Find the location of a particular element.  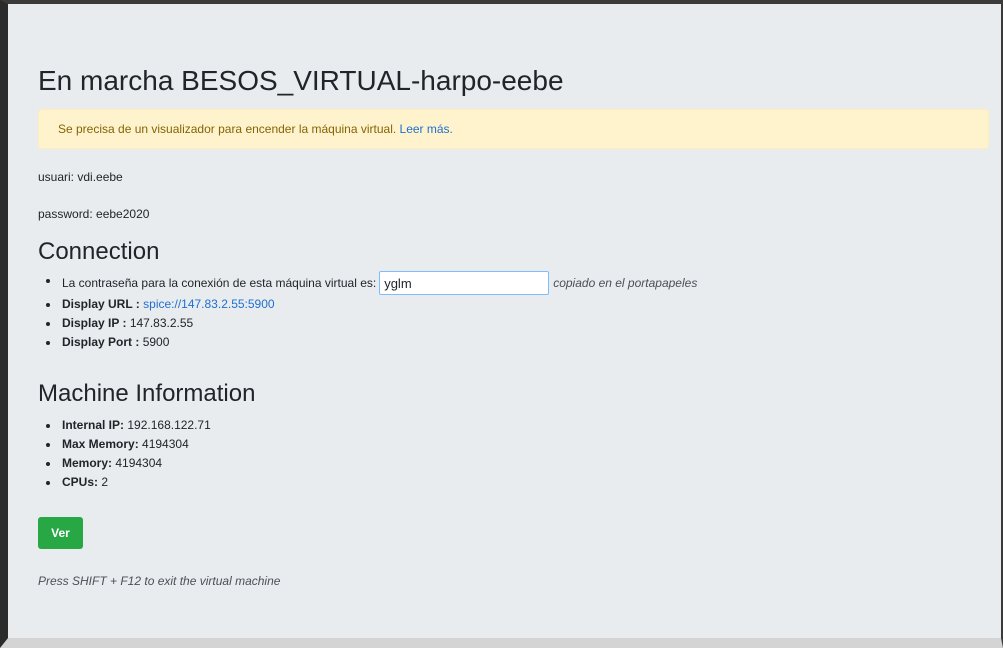

list-item: Internal IP: 192.168.122.71 is located at coordinates (124, 425).